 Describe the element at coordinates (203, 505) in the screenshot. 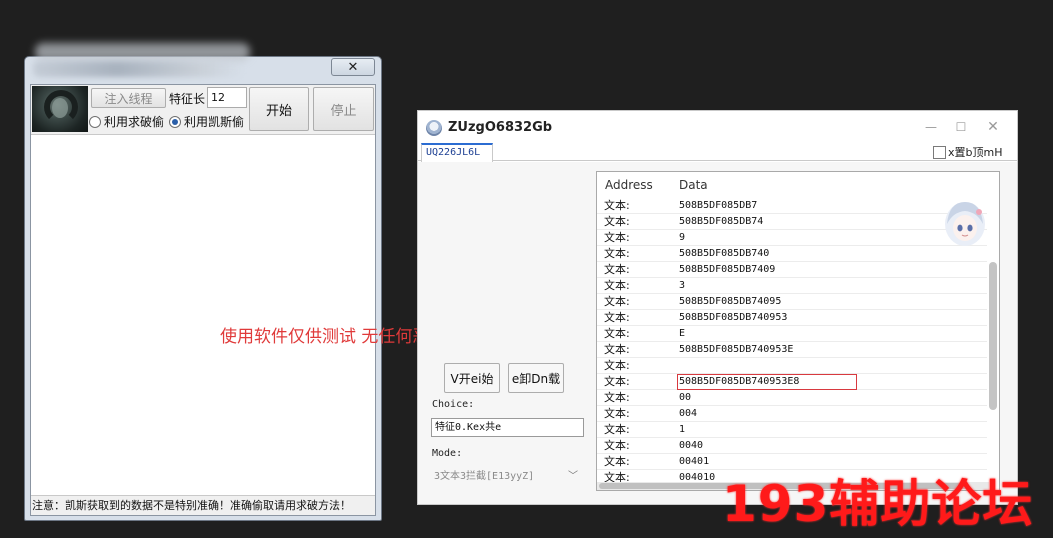

I see `status-bar: 注意：凯斯获取到的数据不是特别准确！准确偷取请用求破方法！` at that location.